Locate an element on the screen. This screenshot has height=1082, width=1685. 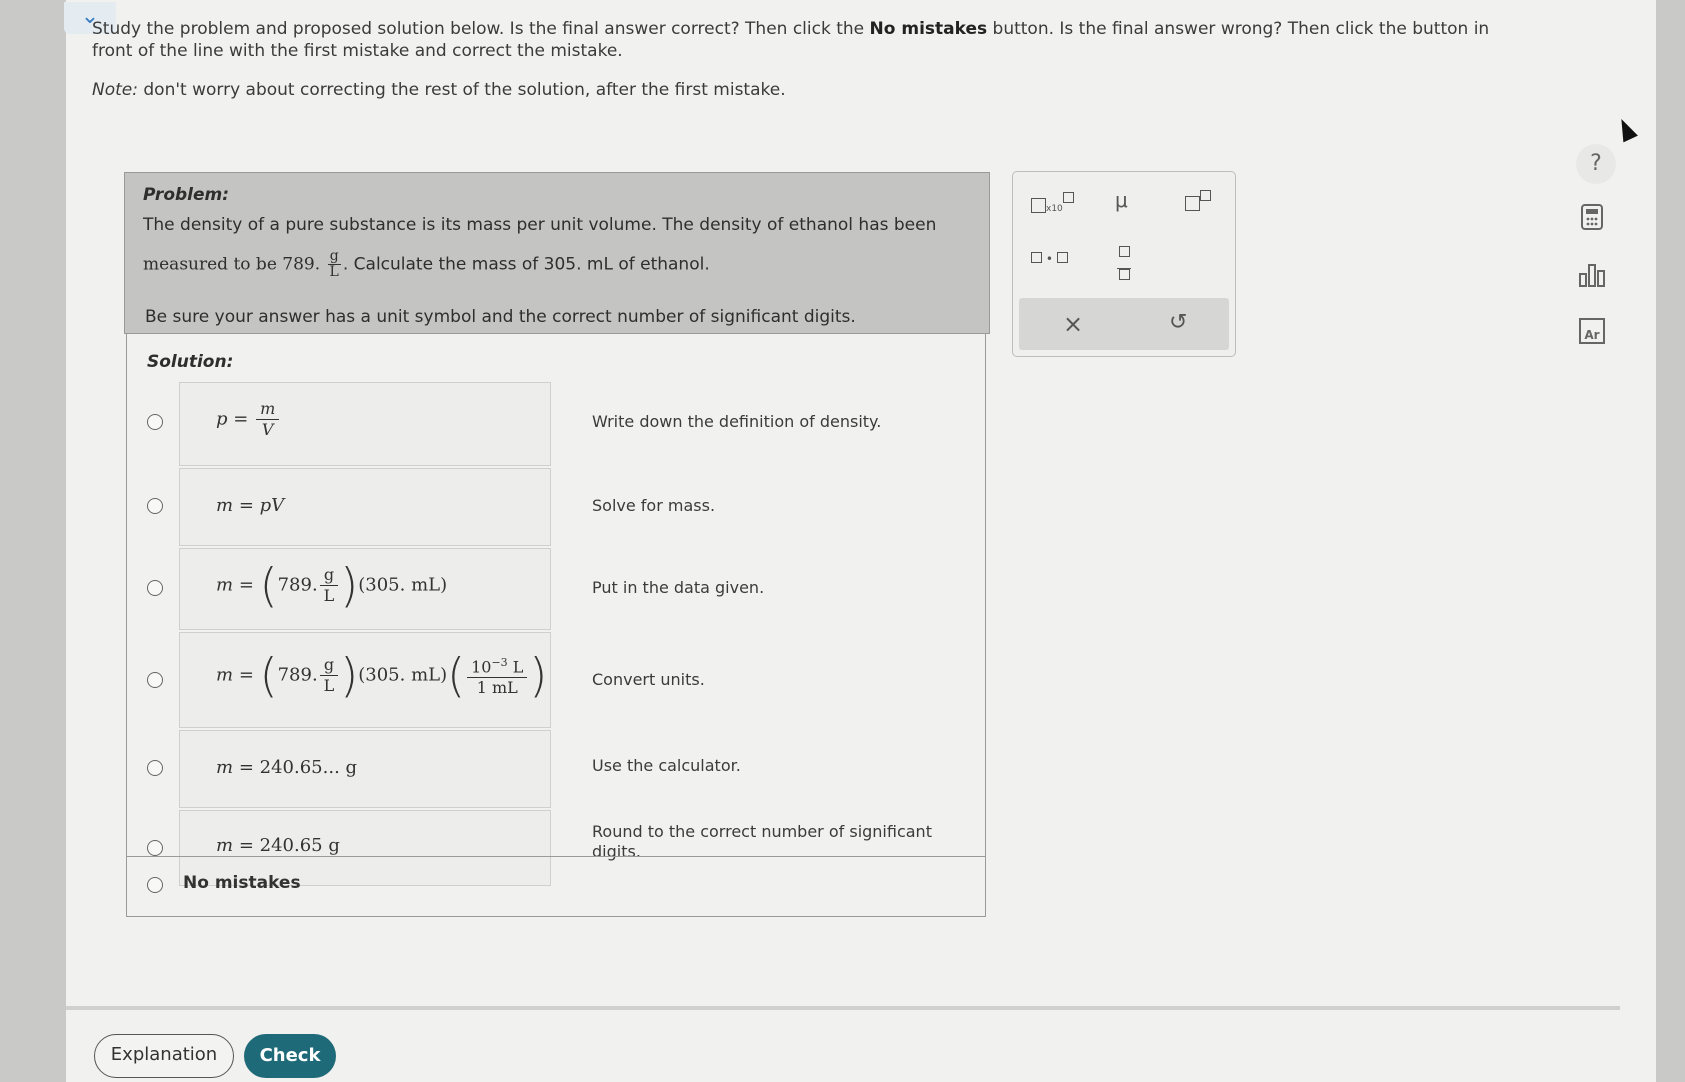
step-2-radio is located at coordinates (155, 506).